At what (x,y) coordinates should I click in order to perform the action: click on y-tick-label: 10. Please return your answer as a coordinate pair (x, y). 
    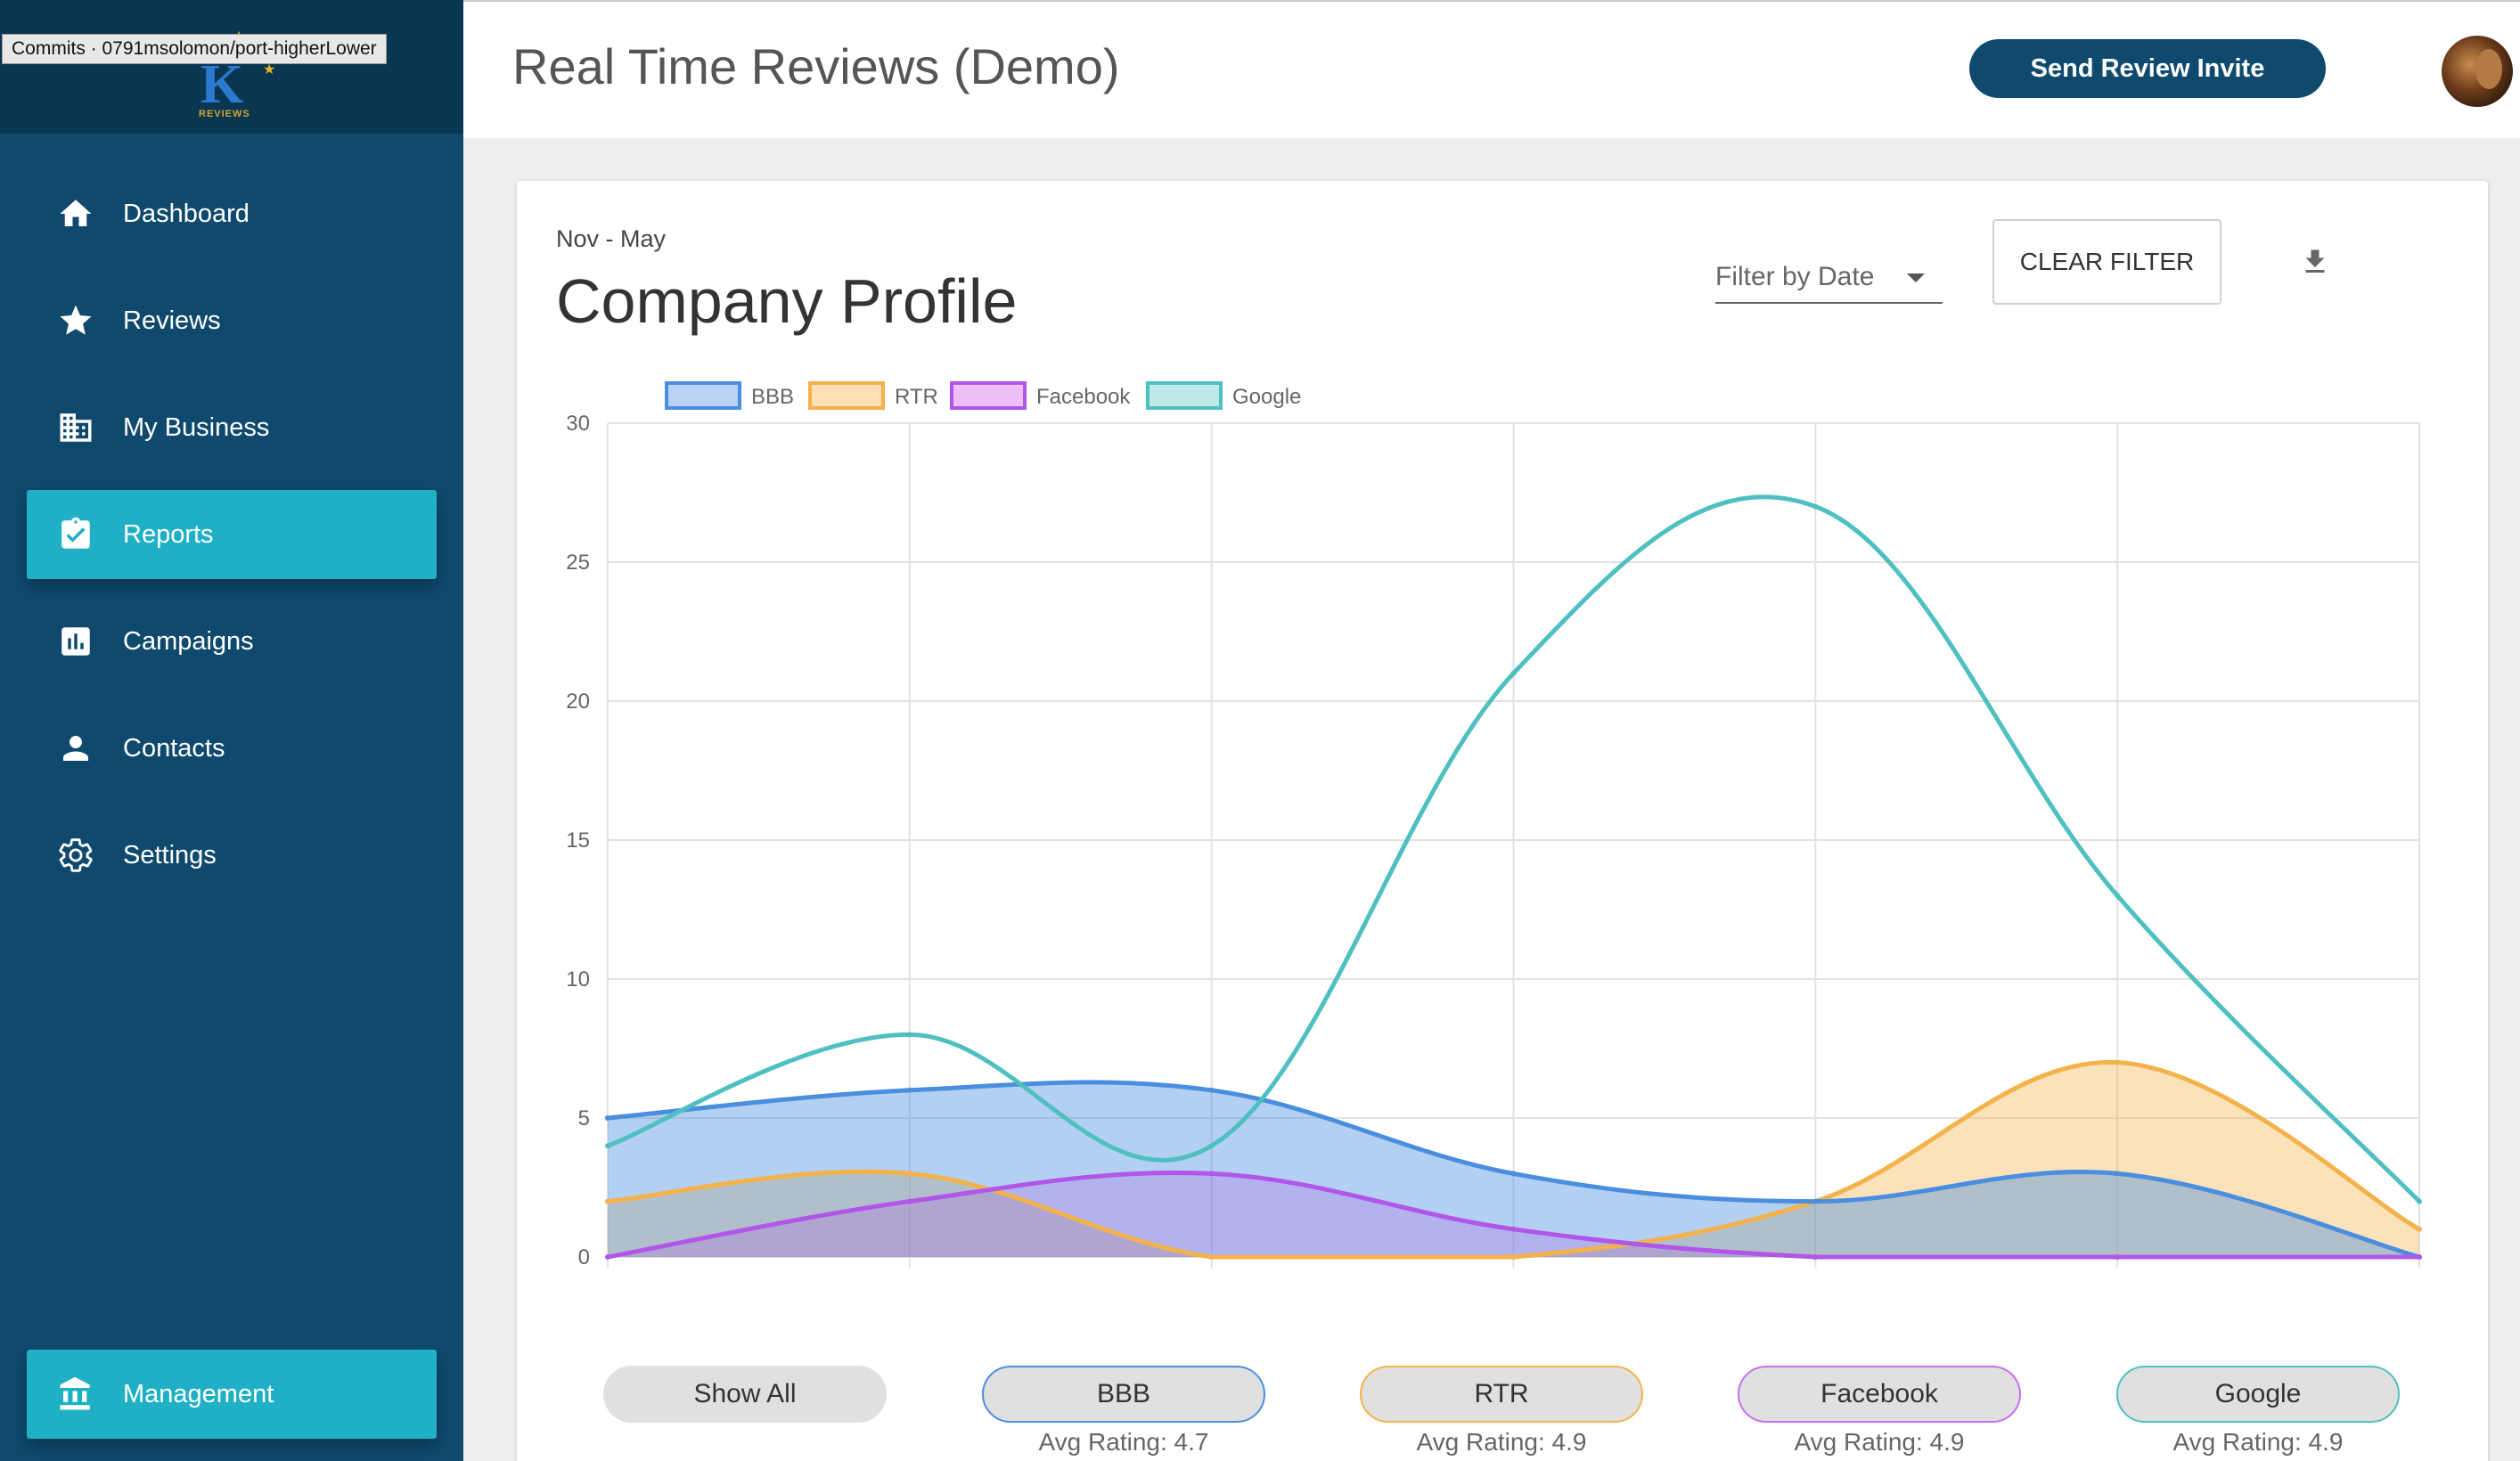
    Looking at the image, I should click on (578, 980).